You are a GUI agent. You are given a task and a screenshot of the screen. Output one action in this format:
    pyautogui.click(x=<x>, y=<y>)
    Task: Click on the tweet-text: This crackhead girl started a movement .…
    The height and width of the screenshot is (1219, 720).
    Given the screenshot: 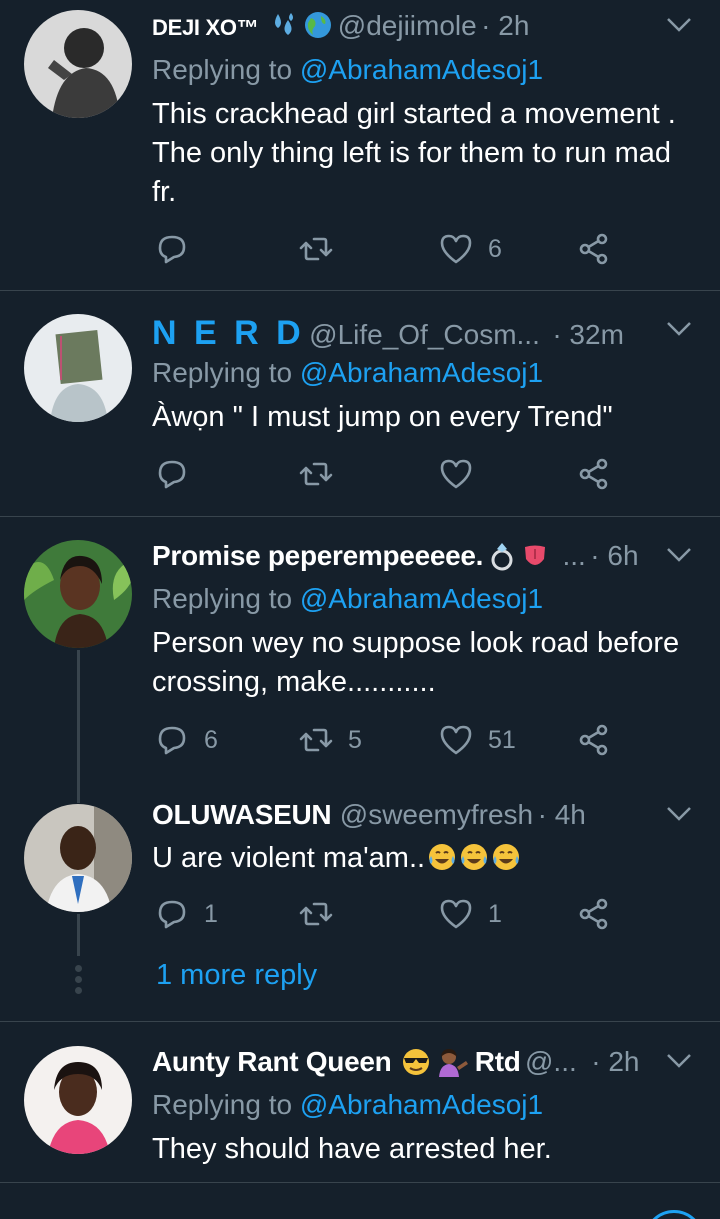 What is the action you would take?
    pyautogui.click(x=427, y=153)
    